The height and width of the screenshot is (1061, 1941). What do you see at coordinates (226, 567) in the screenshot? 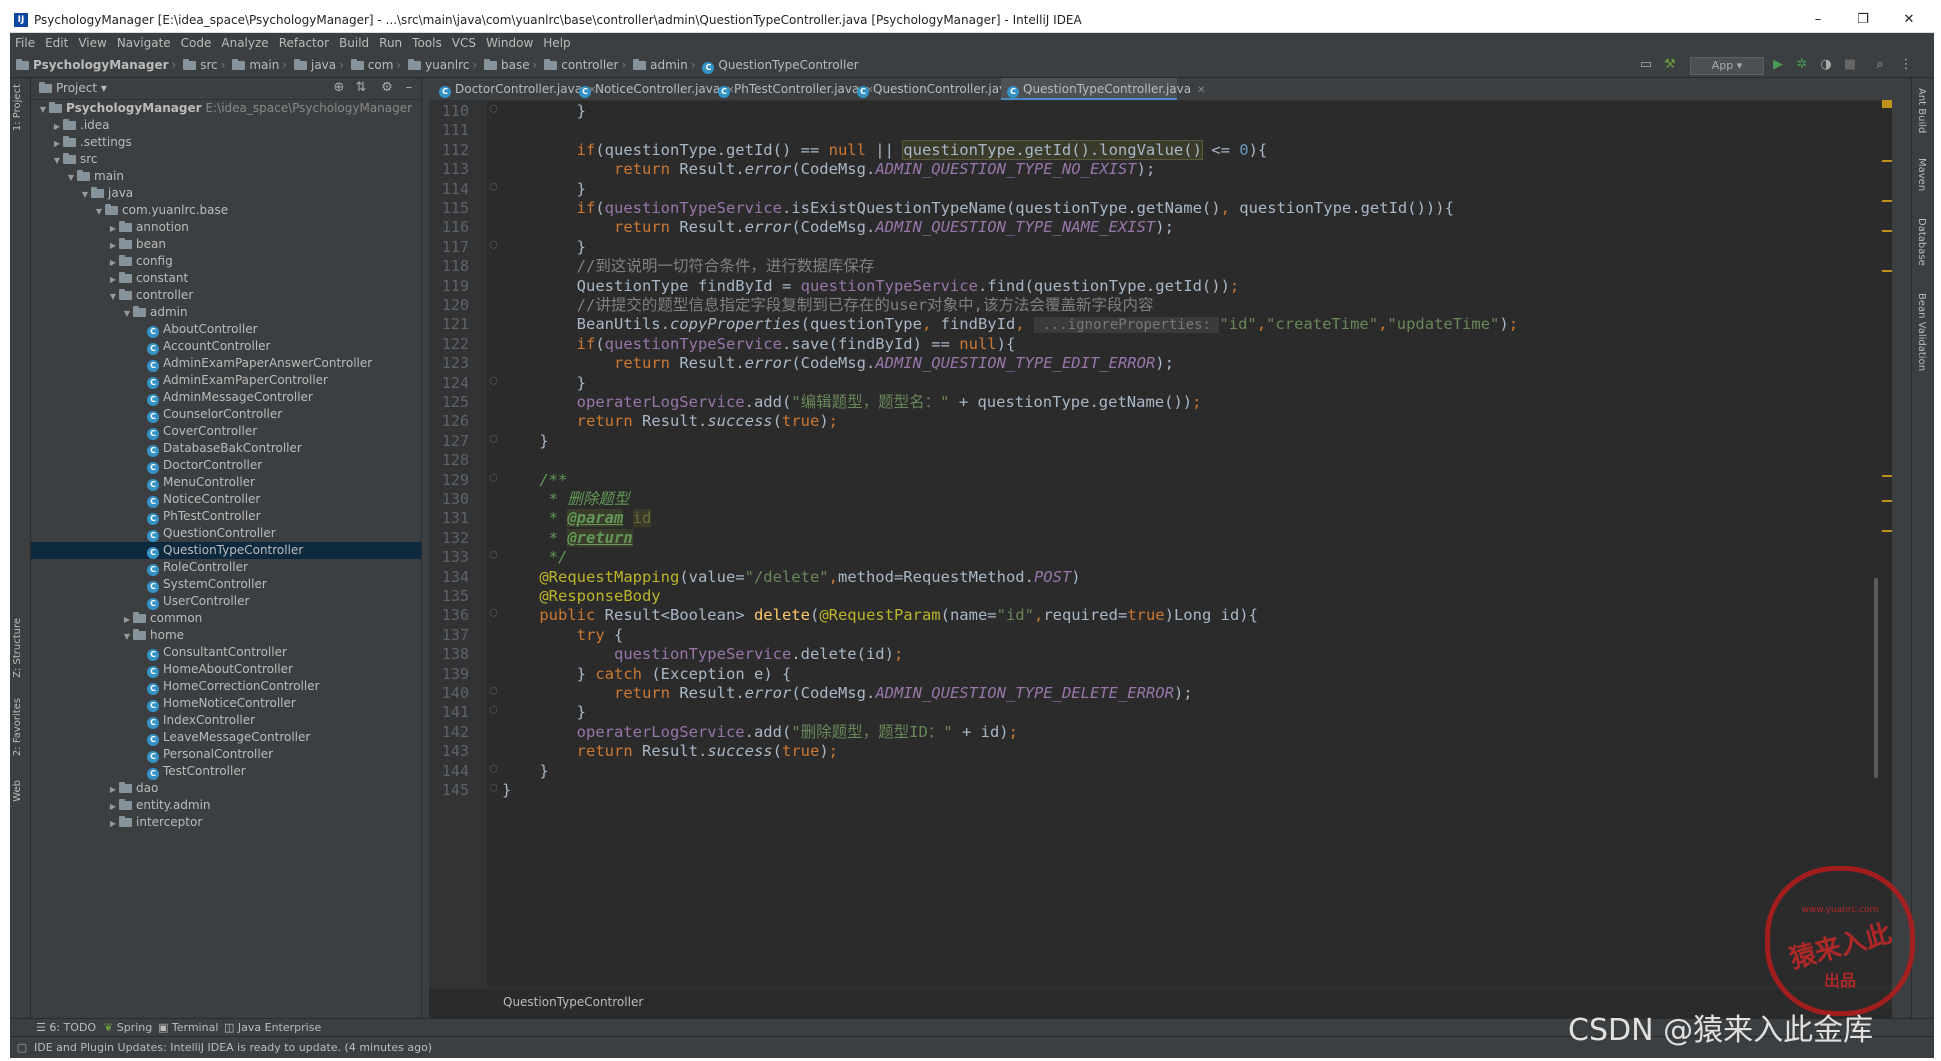
I see `tree-item-rolecontroller: C RoleController` at bounding box center [226, 567].